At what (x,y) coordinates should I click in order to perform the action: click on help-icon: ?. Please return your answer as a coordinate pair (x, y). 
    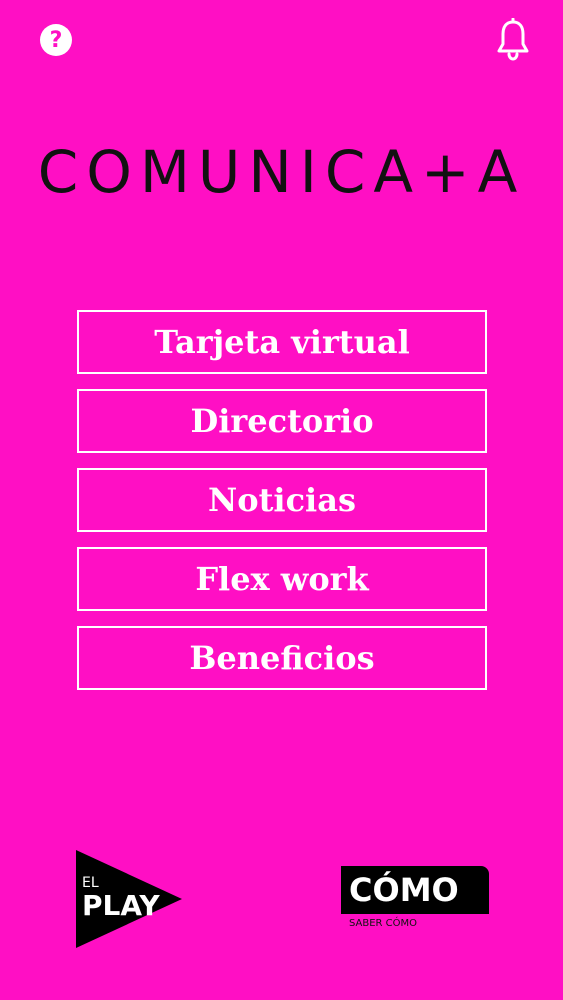
    Looking at the image, I should click on (56, 40).